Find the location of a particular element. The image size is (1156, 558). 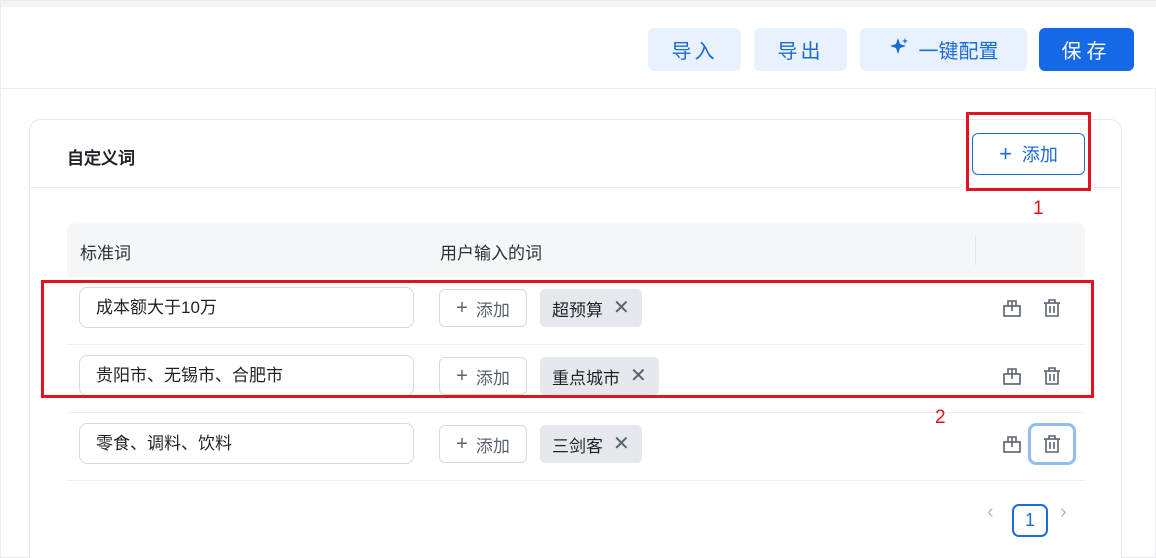

export-label: 导出 is located at coordinates (800, 52).